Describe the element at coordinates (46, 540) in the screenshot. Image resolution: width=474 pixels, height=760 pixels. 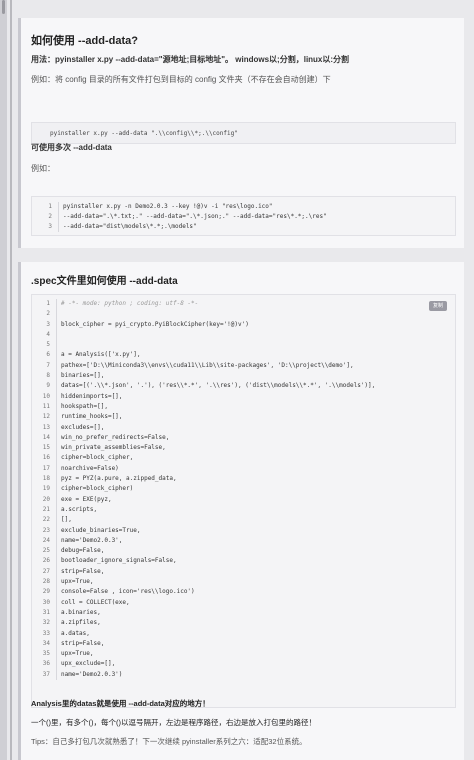
I see `line-number: 24` at that location.